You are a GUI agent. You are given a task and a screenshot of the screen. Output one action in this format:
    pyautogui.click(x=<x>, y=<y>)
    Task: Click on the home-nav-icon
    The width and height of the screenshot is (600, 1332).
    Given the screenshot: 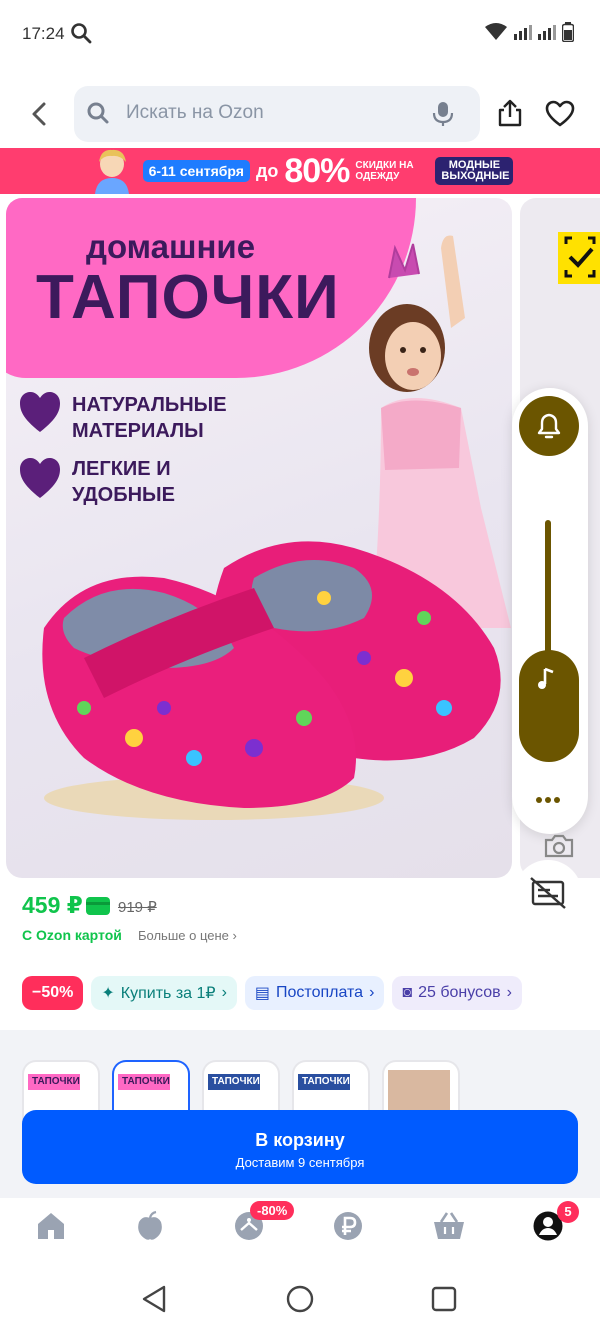 What is the action you would take?
    pyautogui.click(x=300, y=1301)
    